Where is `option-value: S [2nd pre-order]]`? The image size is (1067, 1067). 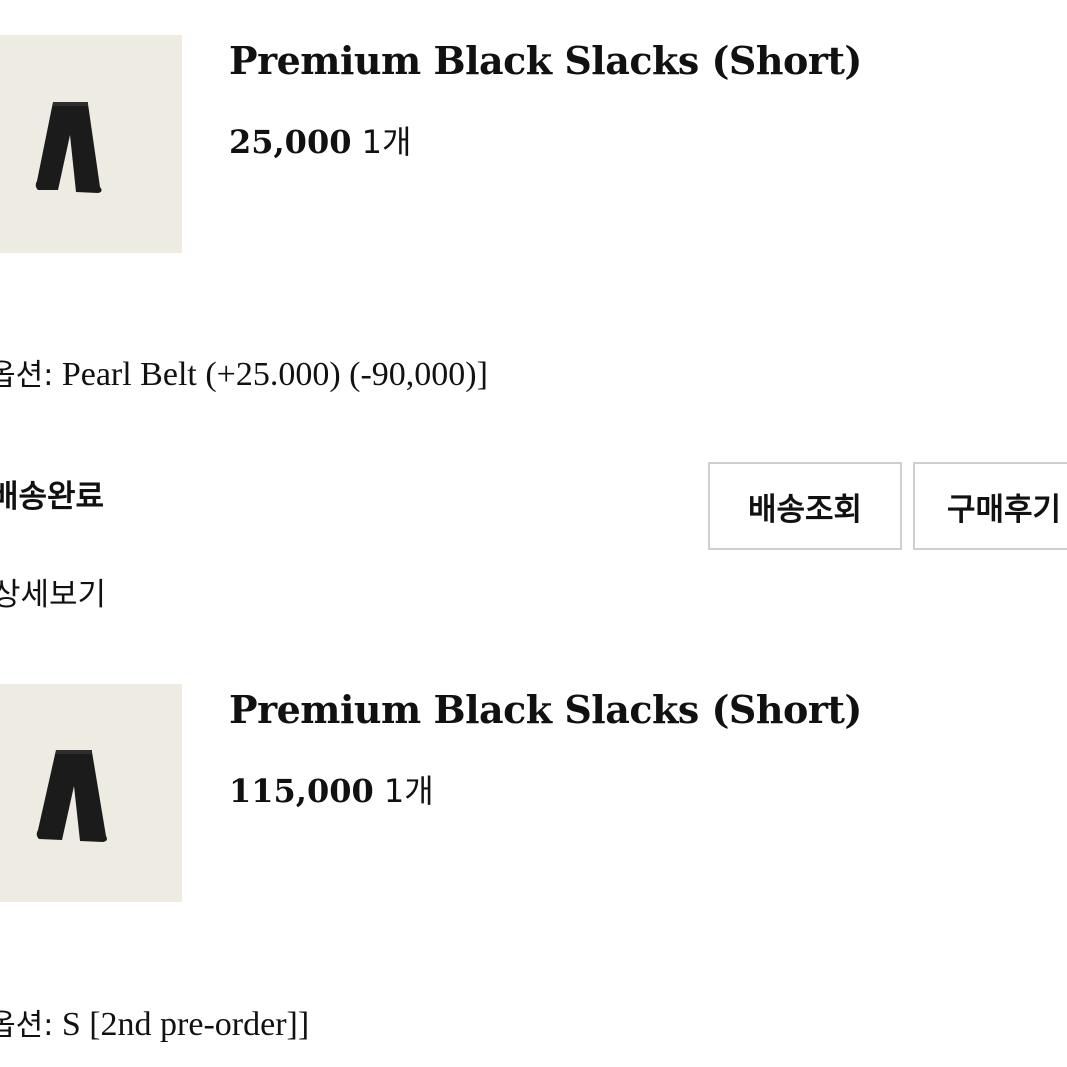
option-value: S [2nd pre-order]] is located at coordinates (185, 1024).